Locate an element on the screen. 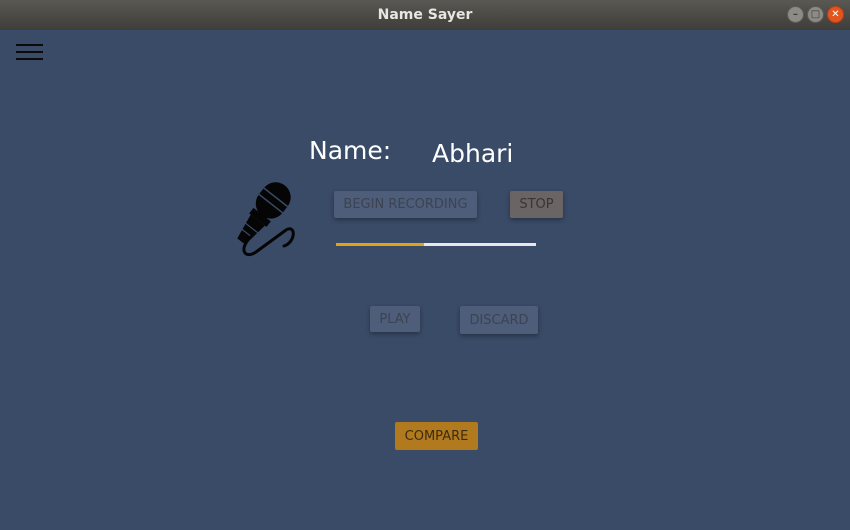 The height and width of the screenshot is (530, 850). title-bar: Name Sayer – □ ✕ is located at coordinates (425, 15).